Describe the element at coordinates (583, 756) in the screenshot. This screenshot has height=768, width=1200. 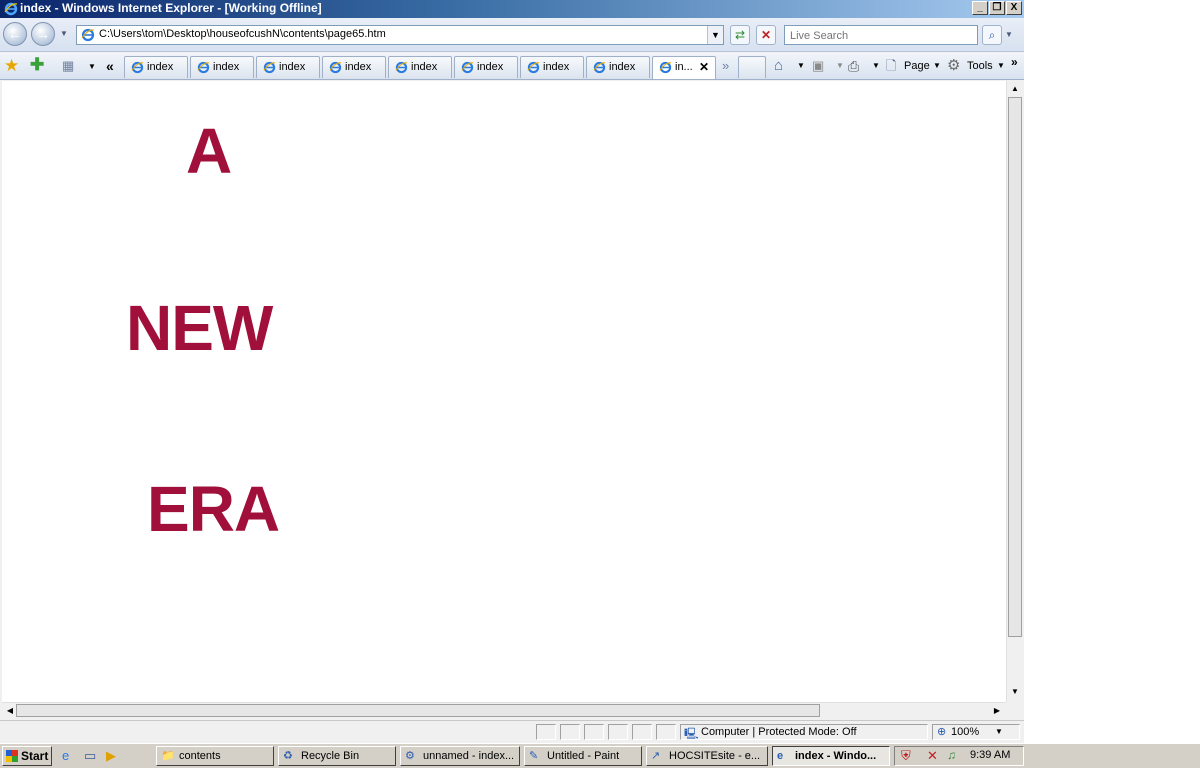
I see `taskbar-button: ✎ Untitled - Paint` at that location.